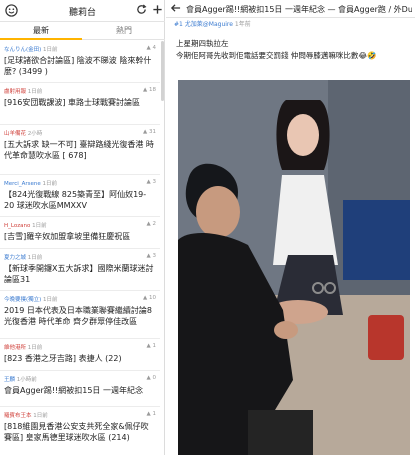  I want to click on post-time: 1年前, so click(242, 24).